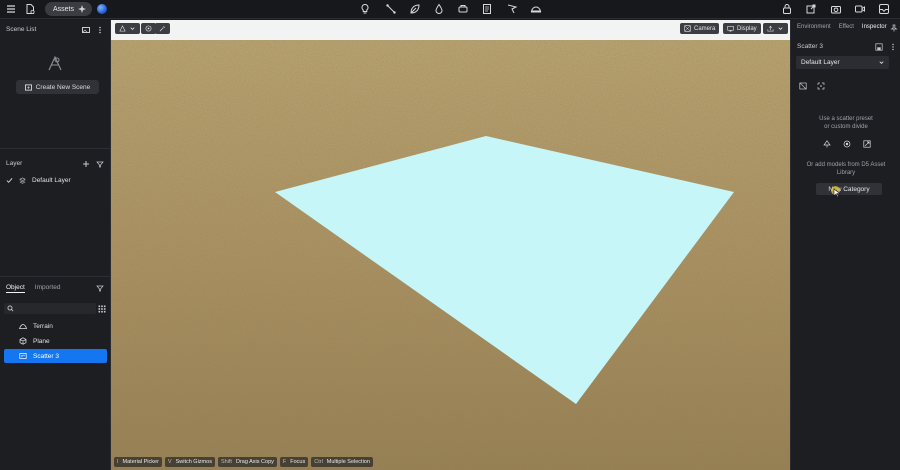 This screenshot has height=470, width=900. I want to click on hint-focus: F Focus, so click(294, 462).